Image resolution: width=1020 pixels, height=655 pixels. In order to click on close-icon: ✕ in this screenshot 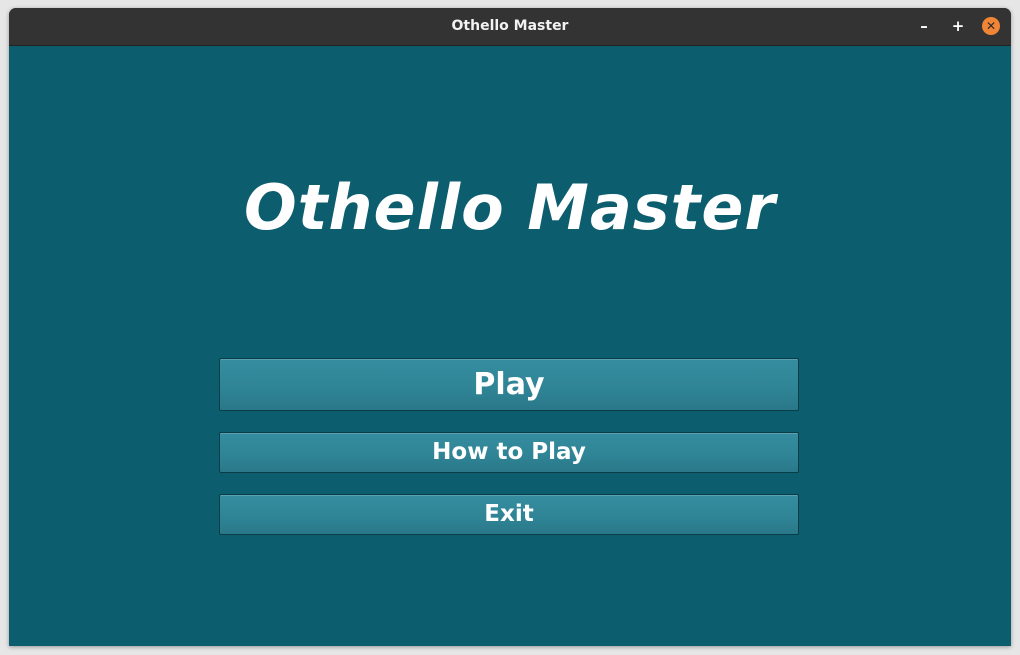, I will do `click(991, 26)`.